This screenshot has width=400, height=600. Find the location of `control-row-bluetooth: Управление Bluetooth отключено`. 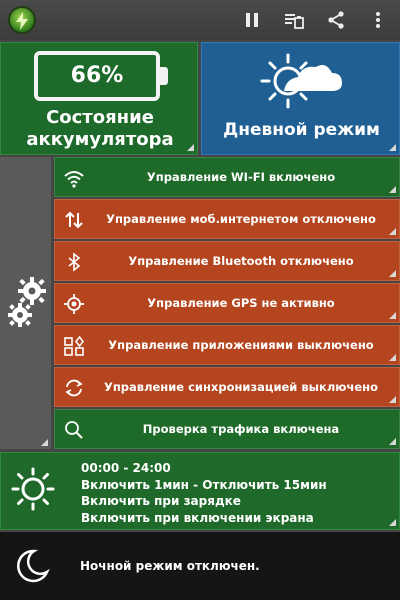

control-row-bluetooth: Управление Bluetooth отключено is located at coordinates (227, 261).